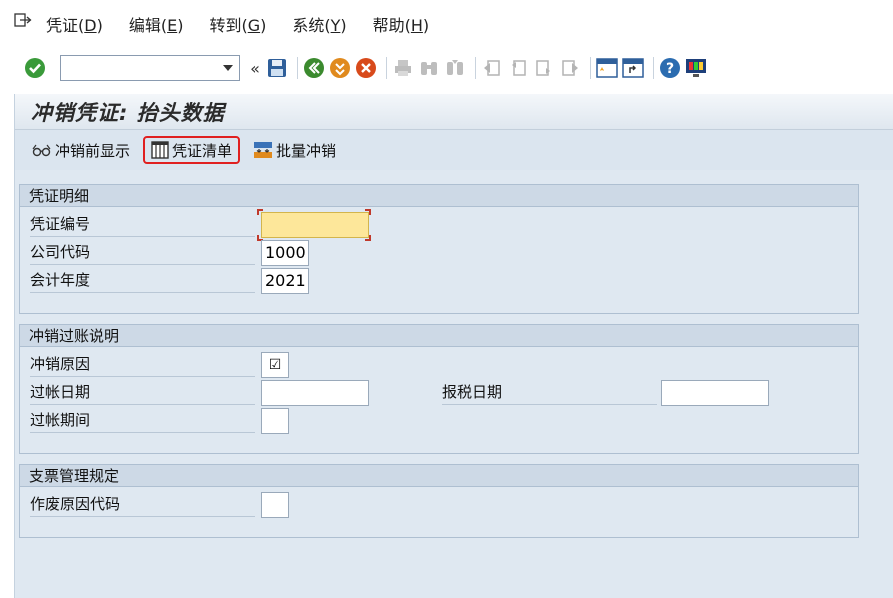 The height and width of the screenshot is (598, 893). I want to click on command-input, so click(136, 68).